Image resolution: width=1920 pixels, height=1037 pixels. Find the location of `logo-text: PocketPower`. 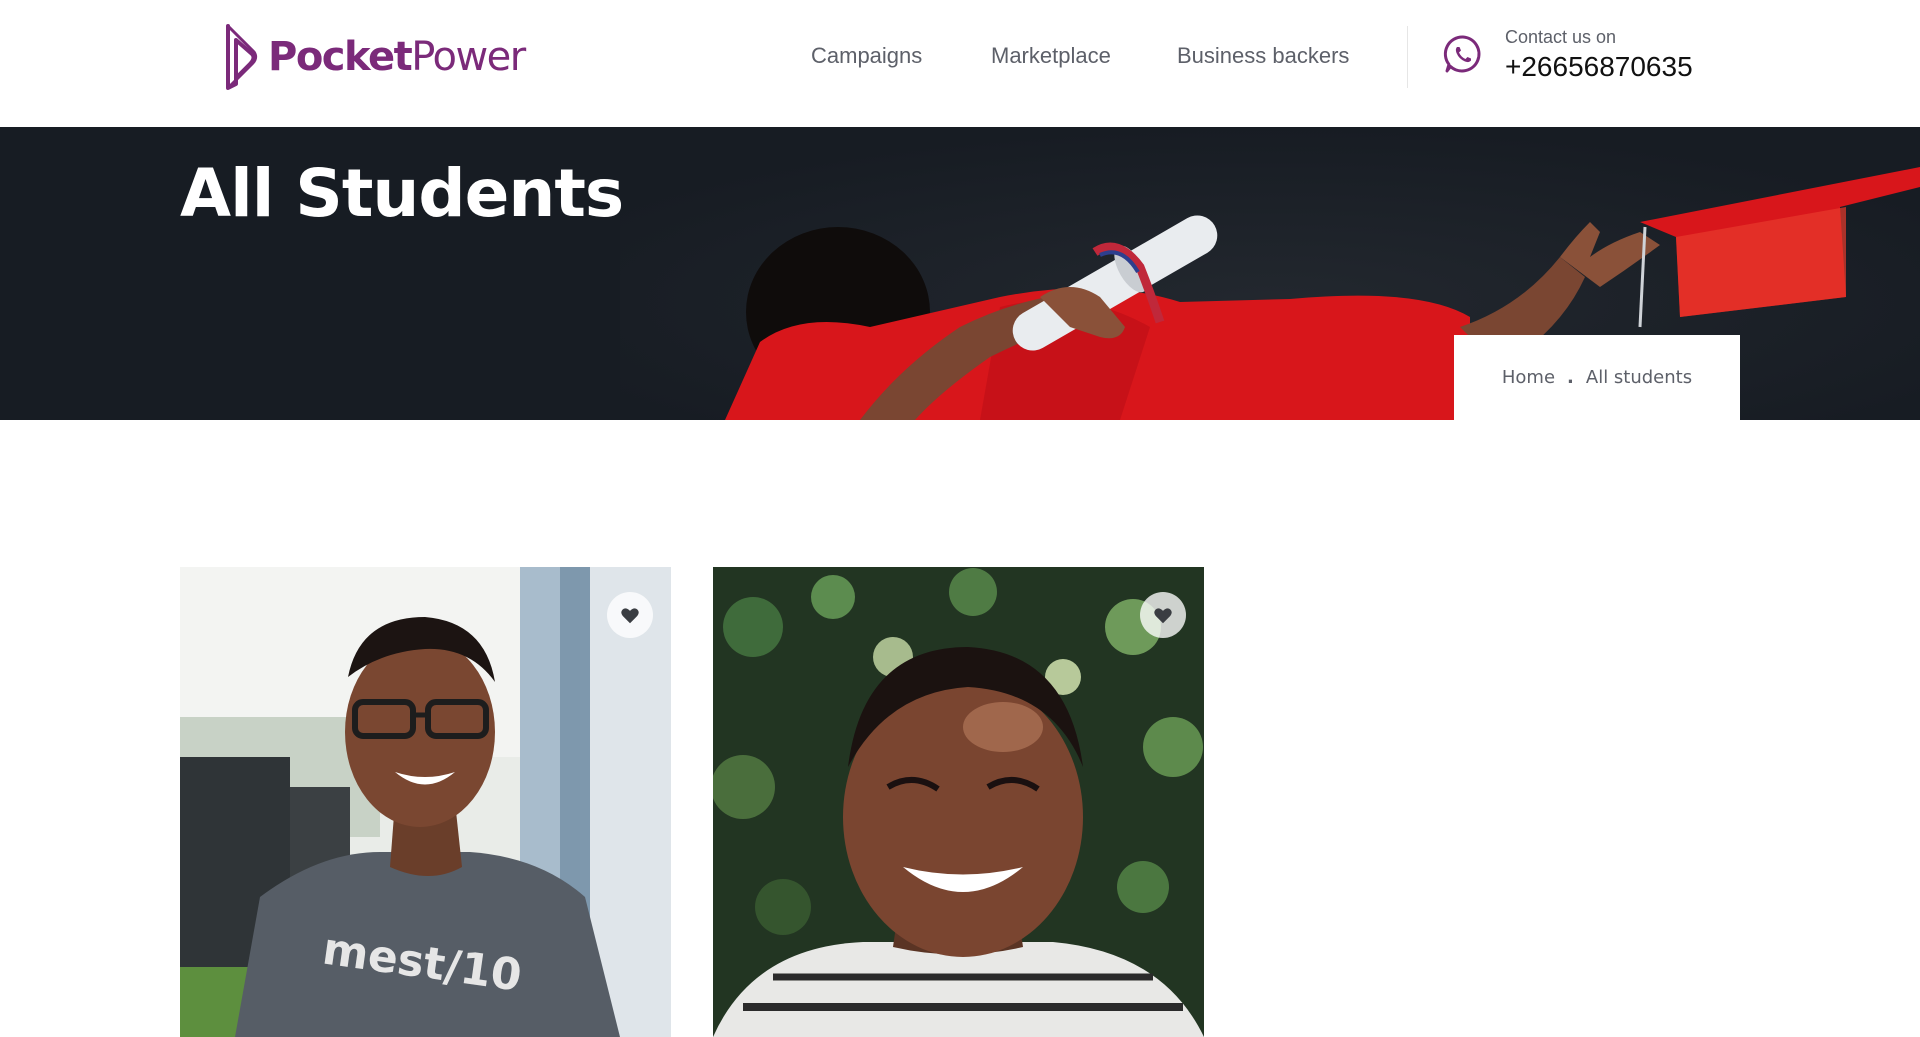

logo-text: PocketPower is located at coordinates (397, 57).